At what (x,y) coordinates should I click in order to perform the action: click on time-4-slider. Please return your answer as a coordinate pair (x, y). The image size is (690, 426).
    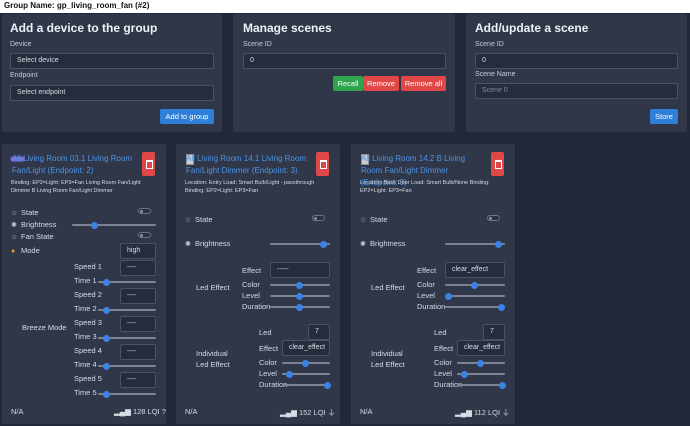
    Looking at the image, I should click on (127, 366).